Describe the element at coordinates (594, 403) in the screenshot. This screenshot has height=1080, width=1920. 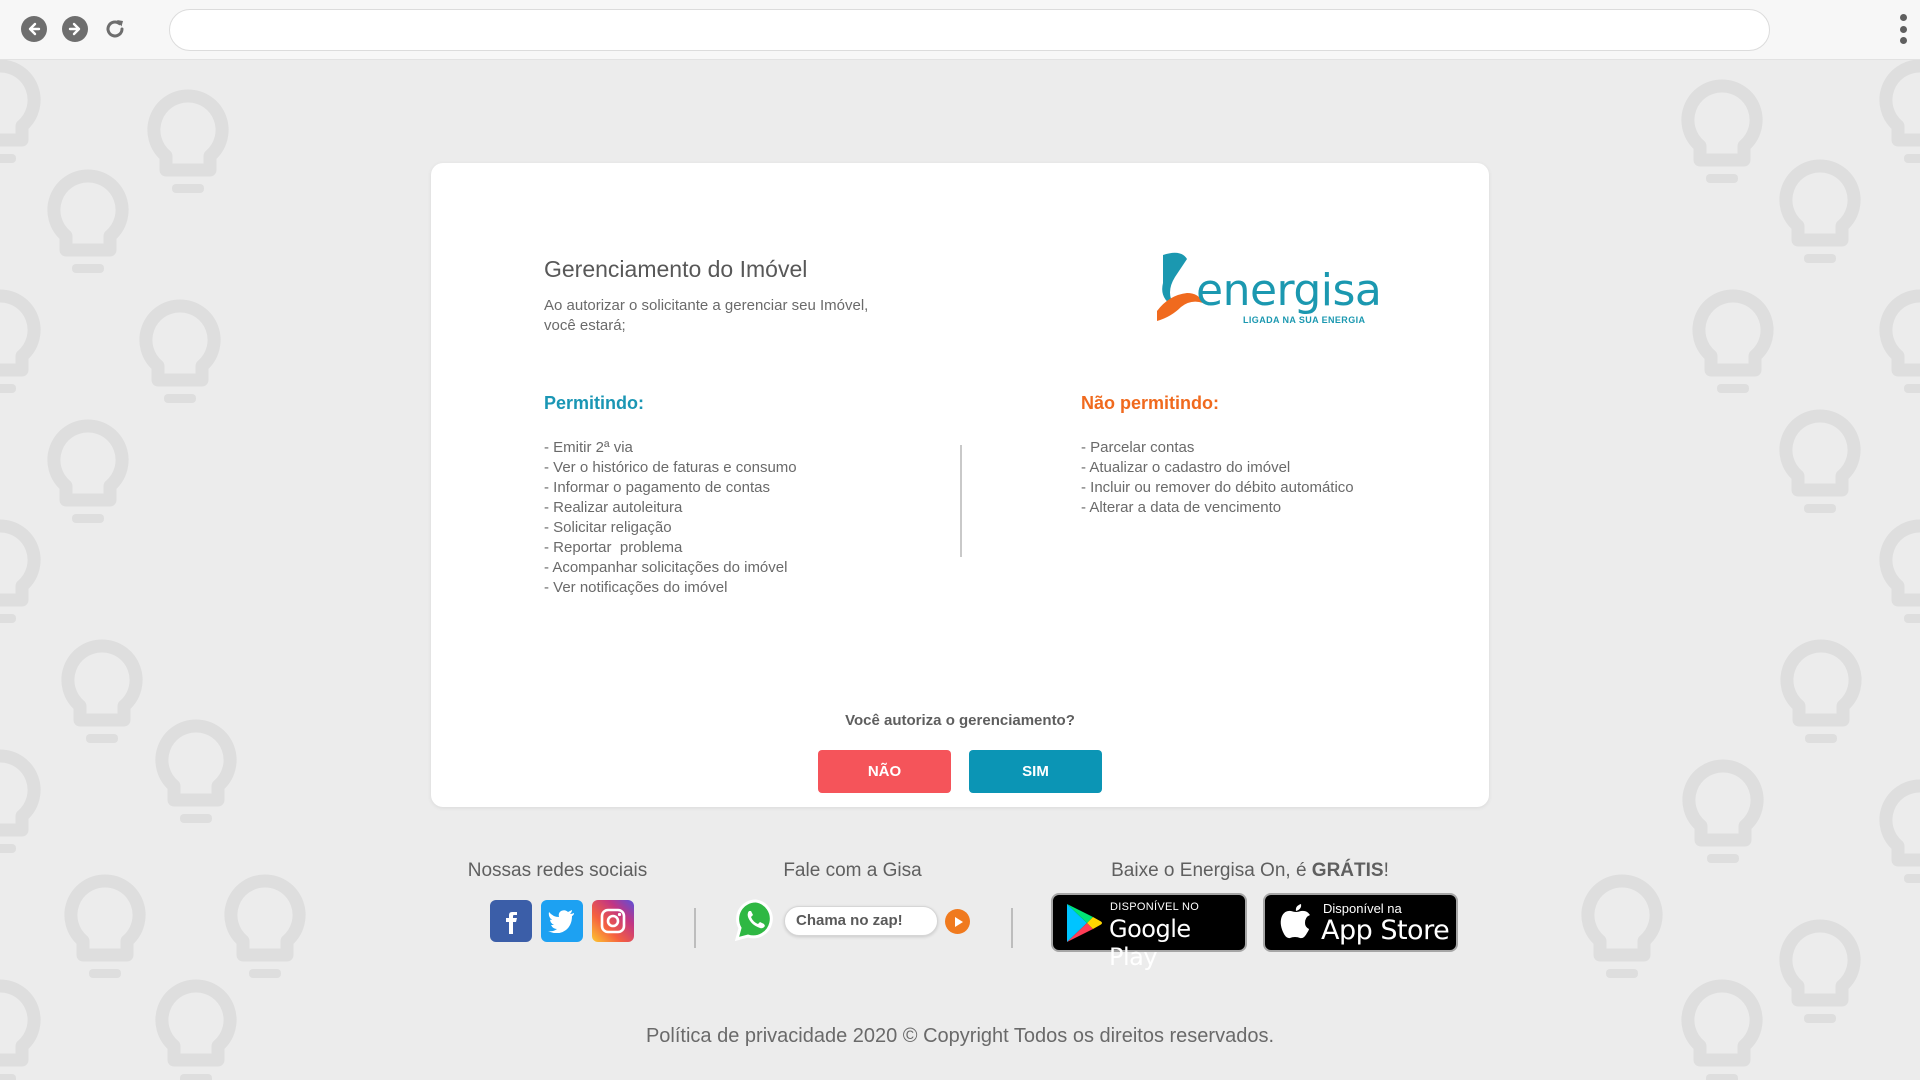
I see `allowed-title: Permitindo:` at that location.